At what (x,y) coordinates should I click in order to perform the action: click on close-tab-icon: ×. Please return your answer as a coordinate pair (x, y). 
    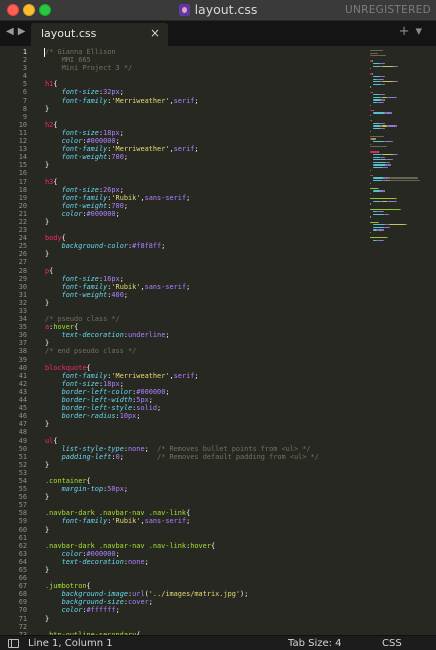
    Looking at the image, I should click on (155, 33).